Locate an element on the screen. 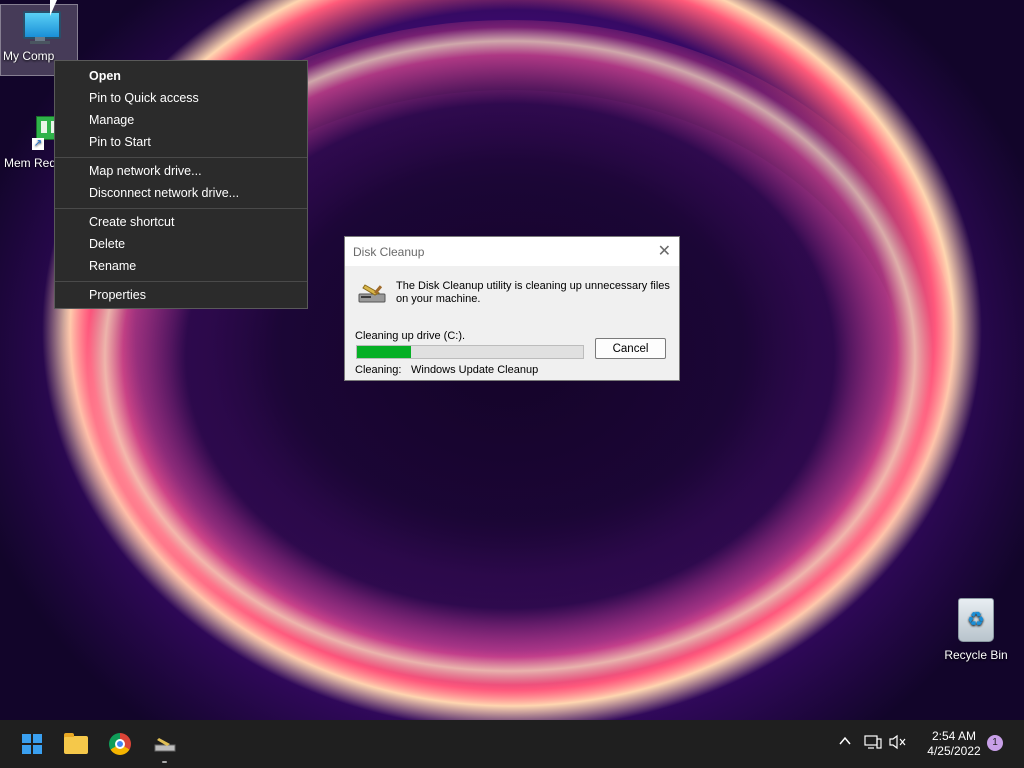  file-explorer-button is located at coordinates (76, 744).